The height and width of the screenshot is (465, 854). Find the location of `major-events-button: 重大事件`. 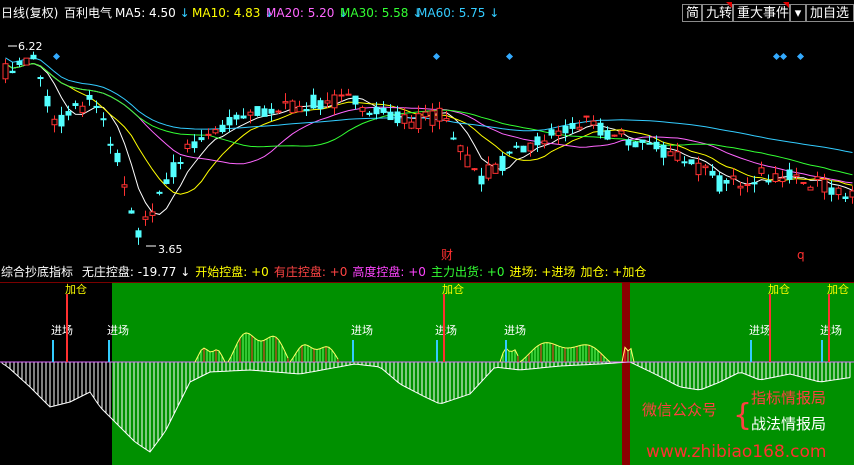

major-events-button: 重大事件 is located at coordinates (761, 13).